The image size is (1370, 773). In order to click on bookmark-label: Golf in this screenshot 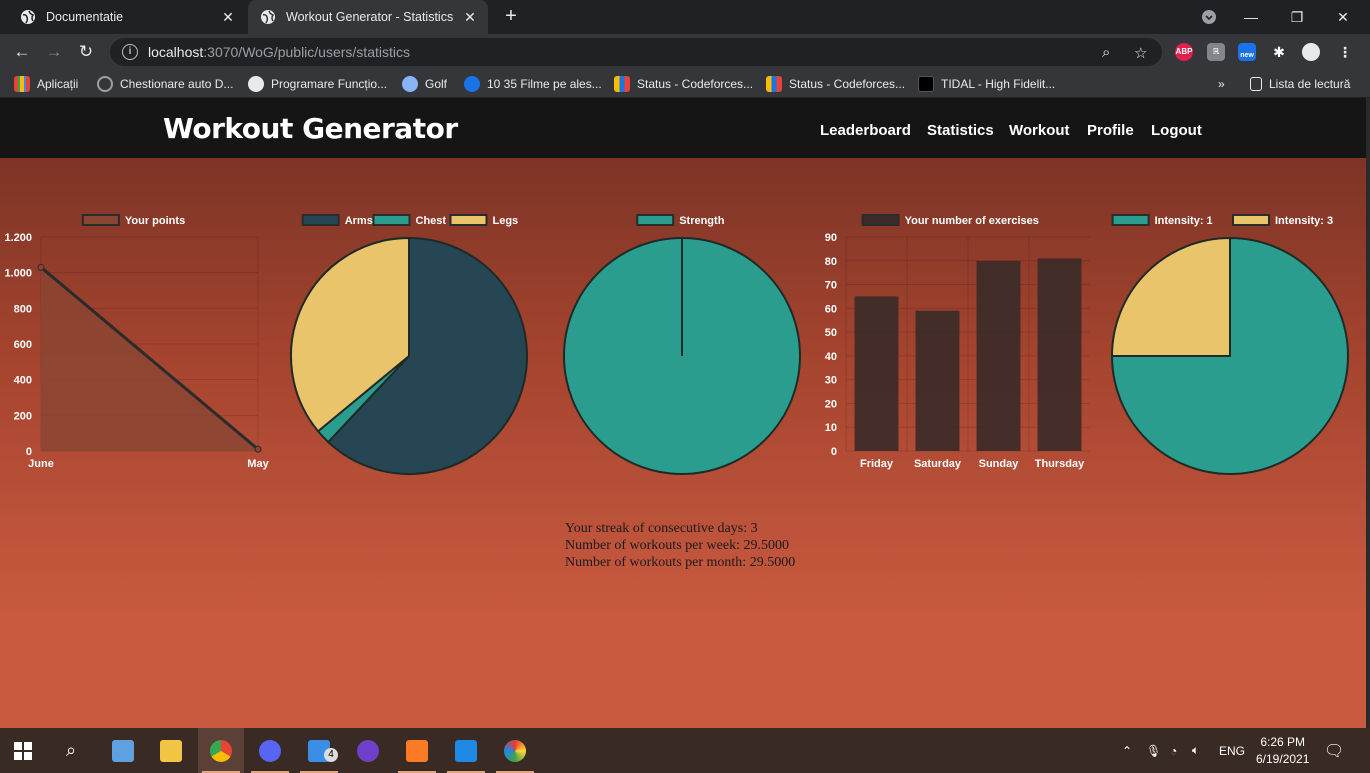, I will do `click(436, 84)`.